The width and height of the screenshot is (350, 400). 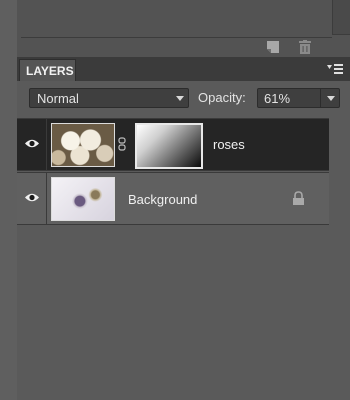 What do you see at coordinates (341, 17) in the screenshot?
I see `top-panel-scrollbar` at bounding box center [341, 17].